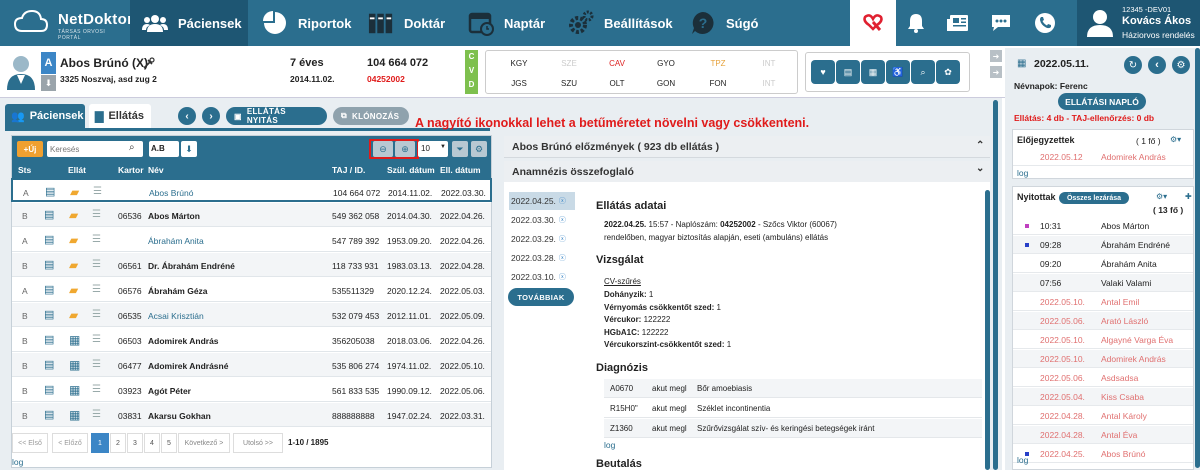 This screenshot has height=470, width=1200. What do you see at coordinates (948, 72) in the screenshot?
I see `ribbon-button: ✿` at bounding box center [948, 72].